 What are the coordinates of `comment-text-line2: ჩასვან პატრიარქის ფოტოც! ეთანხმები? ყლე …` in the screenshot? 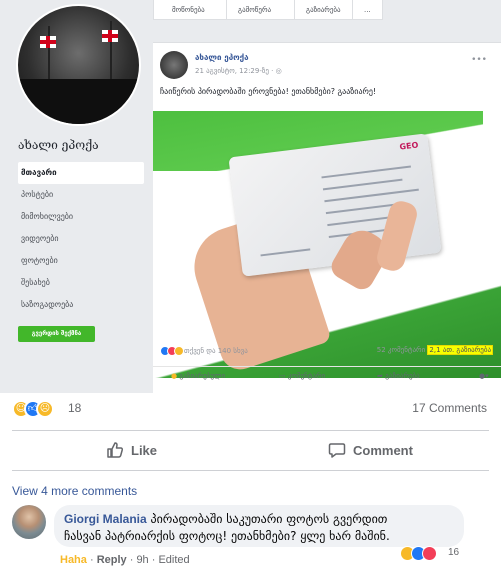 It's located at (227, 536).